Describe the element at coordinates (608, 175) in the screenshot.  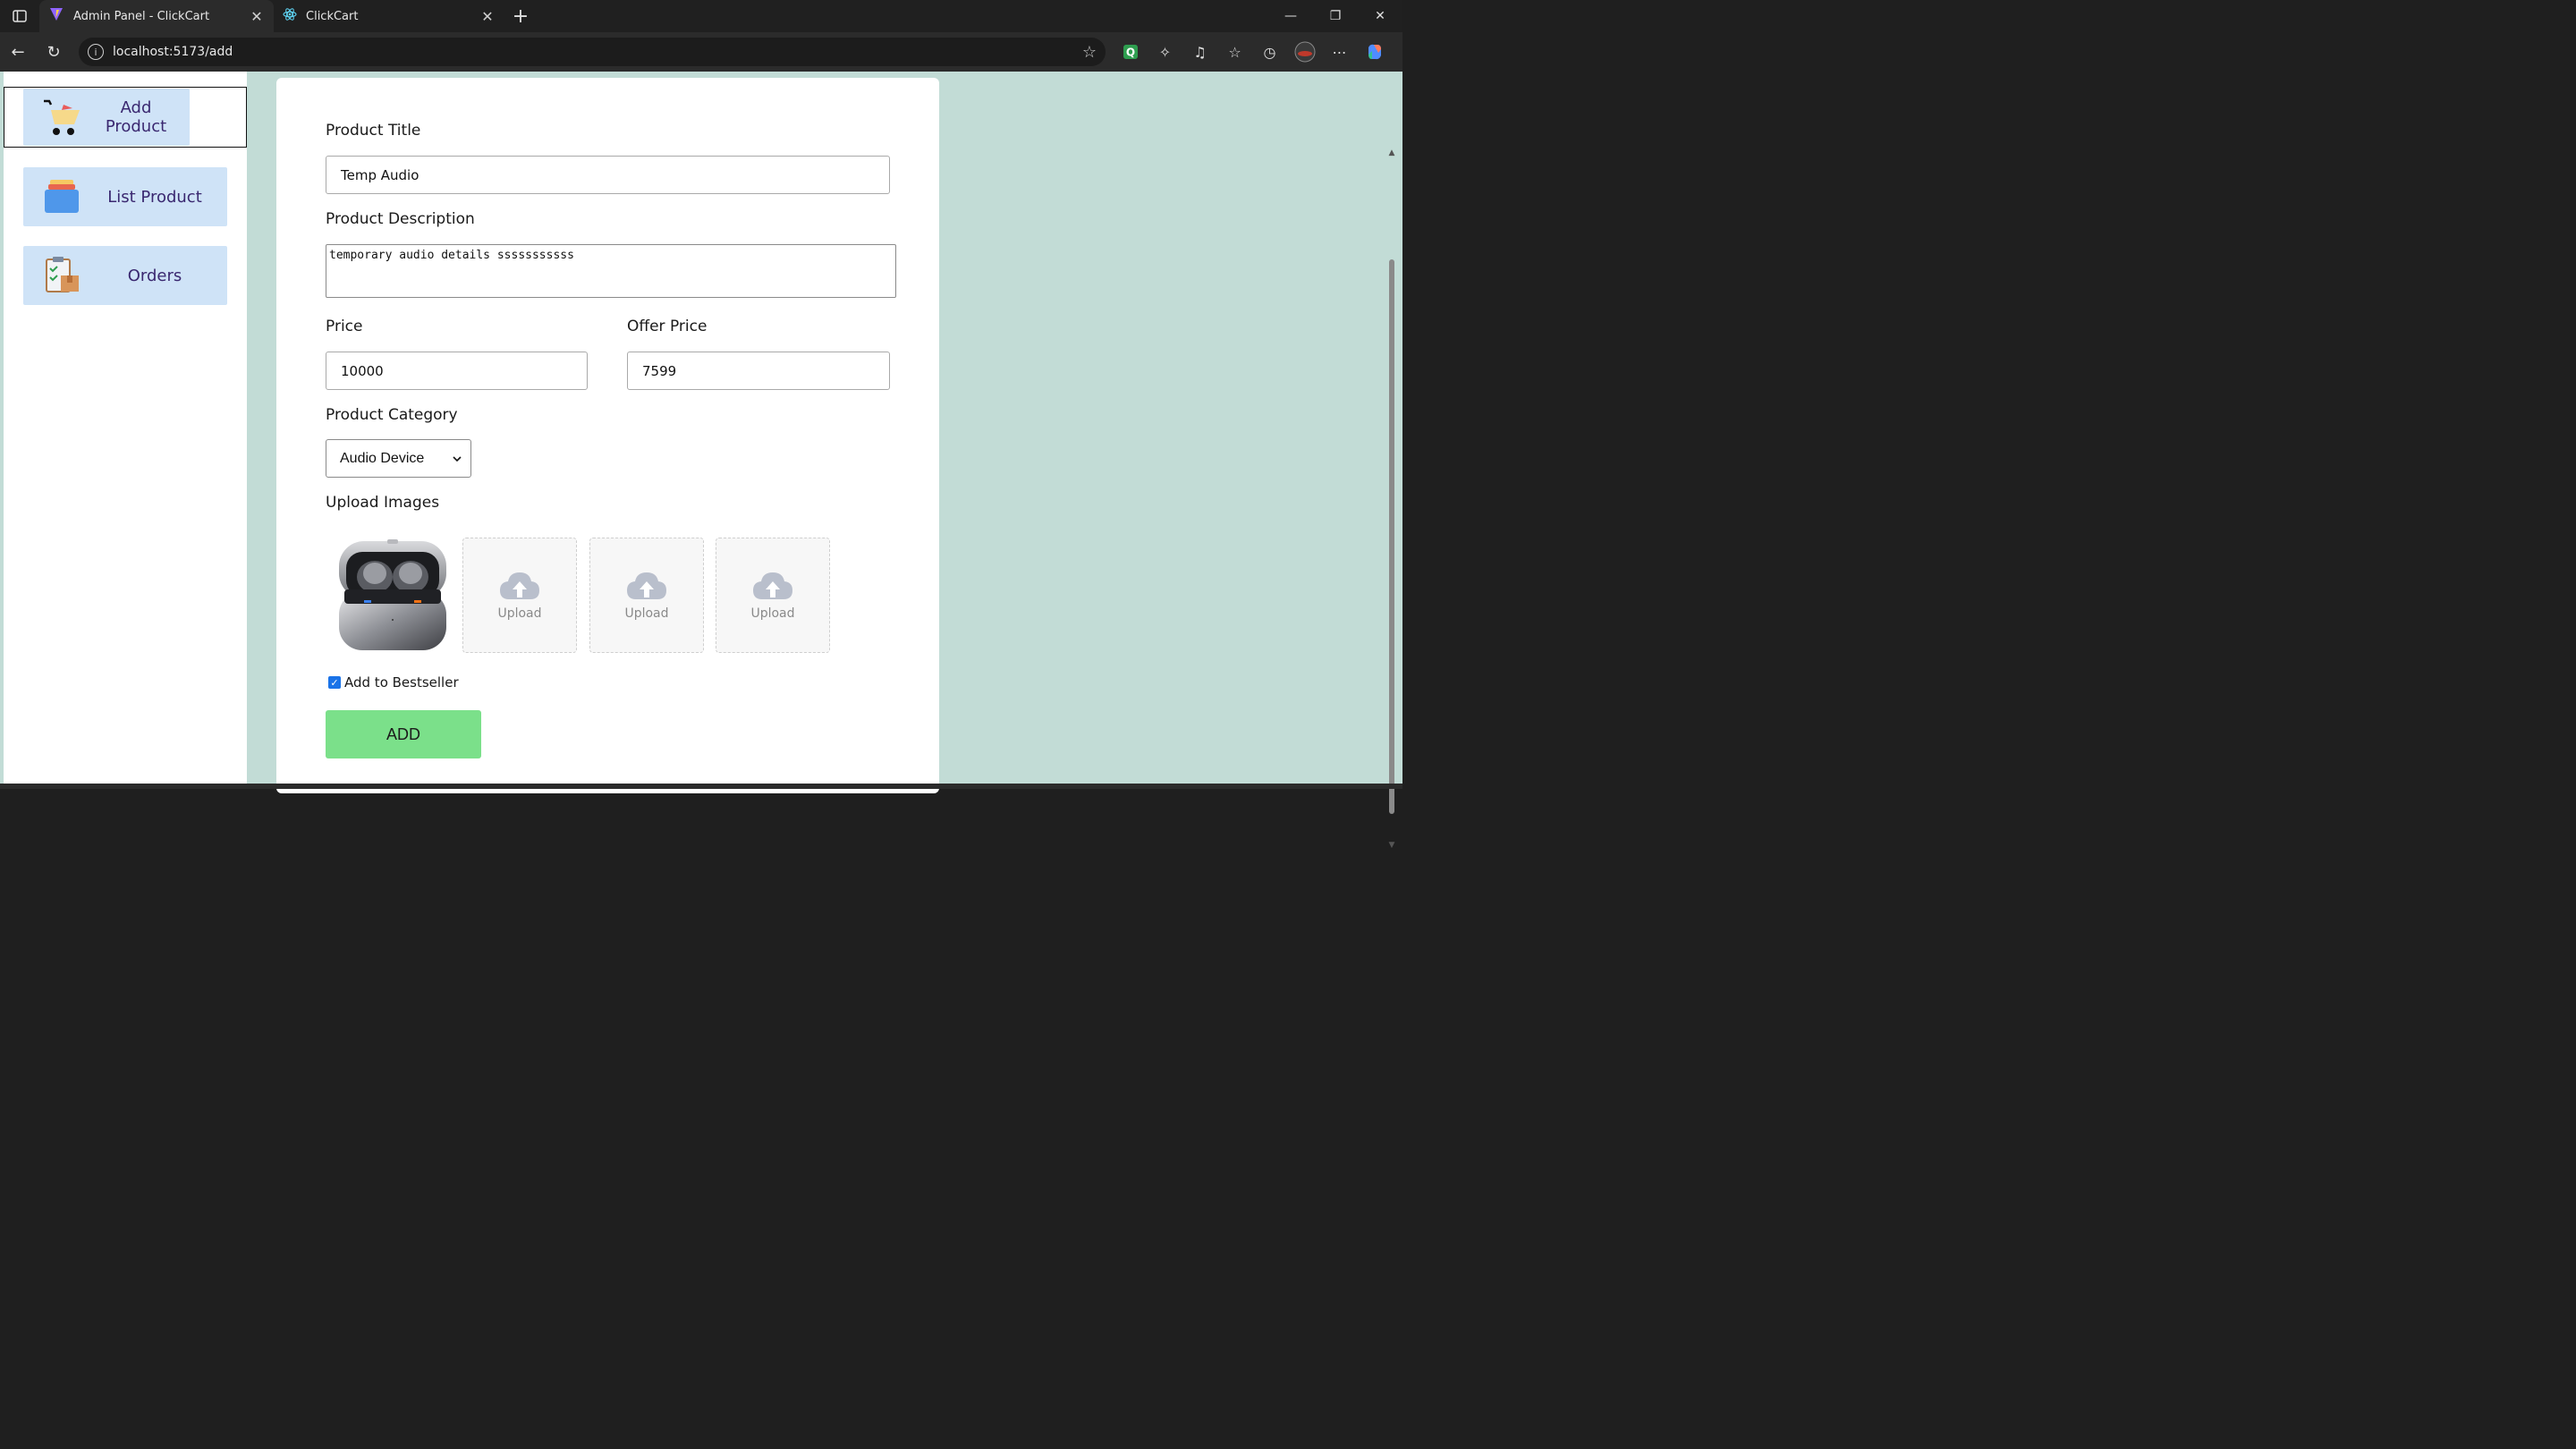
I see `product-title-input: Temp Audio` at that location.